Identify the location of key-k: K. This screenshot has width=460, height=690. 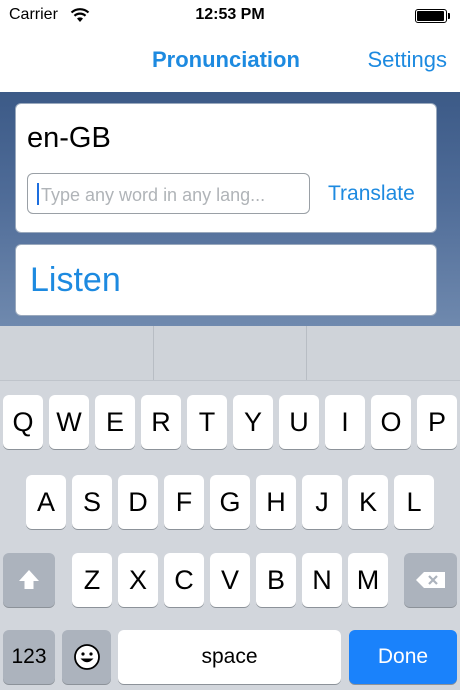
(368, 502).